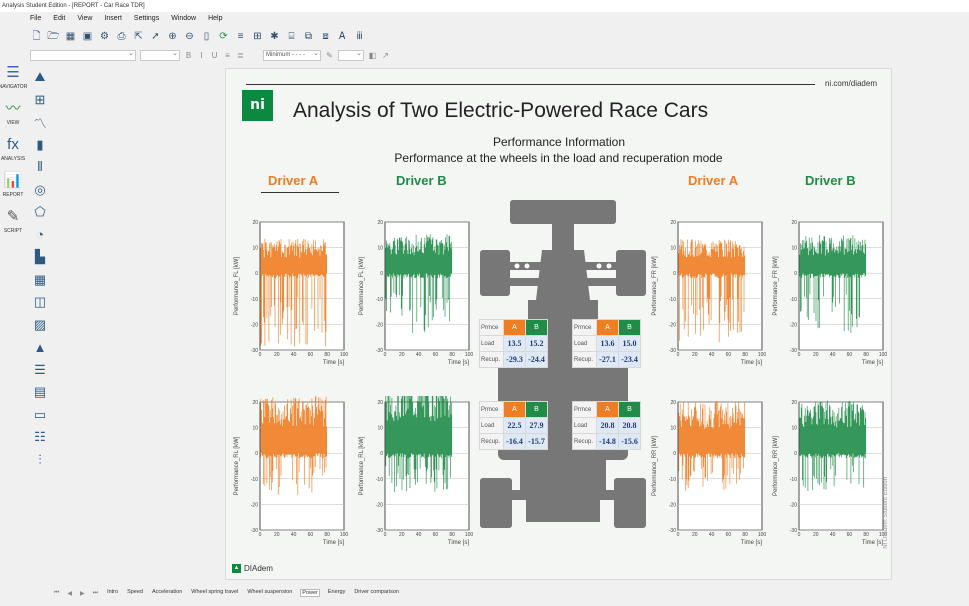 This screenshot has height=606, width=969. I want to click on sheet-tab-wheel-suspension: Wheel suspension, so click(269, 593).